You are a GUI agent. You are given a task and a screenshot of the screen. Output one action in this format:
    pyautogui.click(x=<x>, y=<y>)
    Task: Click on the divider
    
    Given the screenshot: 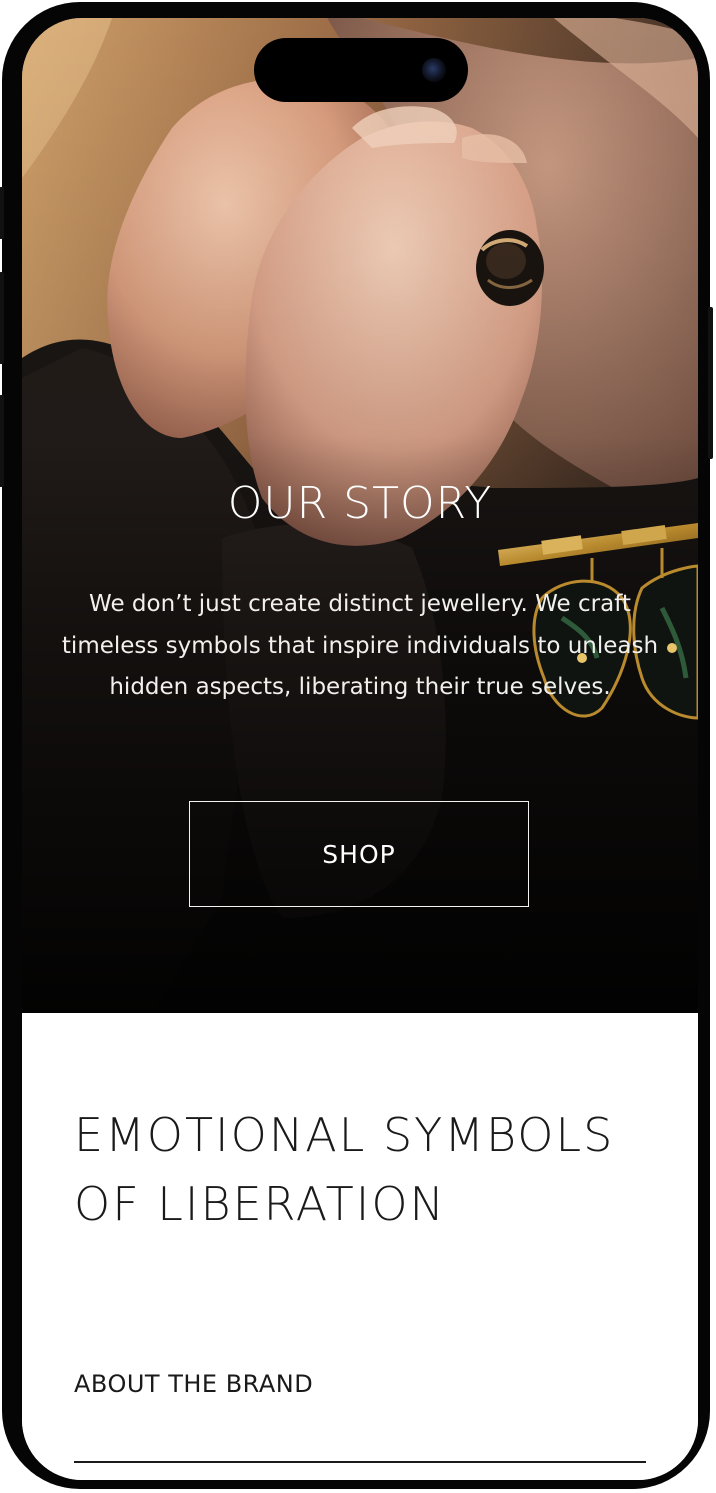 What is the action you would take?
    pyautogui.click(x=360, y=1462)
    